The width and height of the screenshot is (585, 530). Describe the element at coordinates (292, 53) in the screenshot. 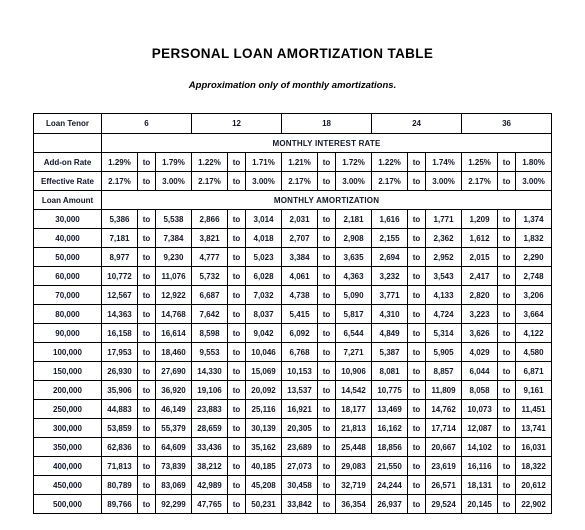

I see `page-title: PERSONAL LOAN AMORTIZATION TABLE` at that location.